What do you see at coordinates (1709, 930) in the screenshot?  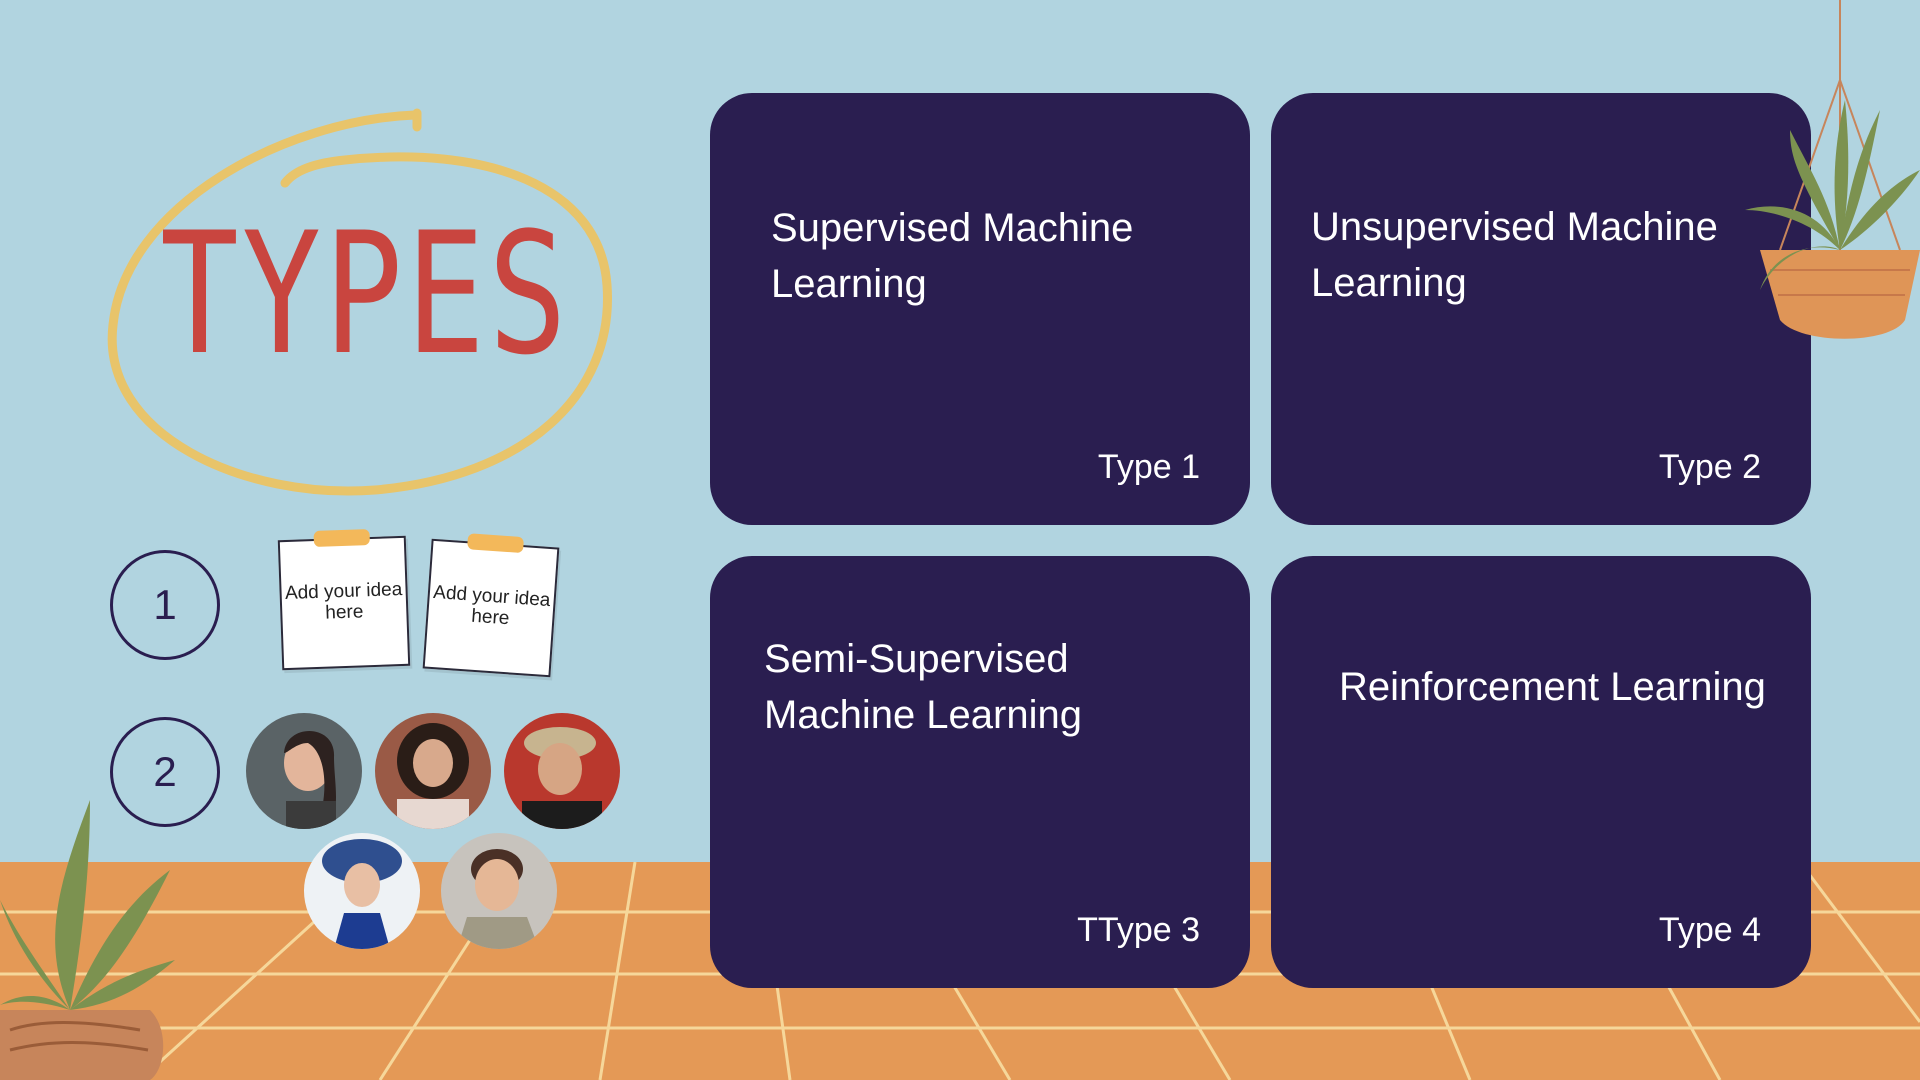 I see `card-type-label: Type 4` at bounding box center [1709, 930].